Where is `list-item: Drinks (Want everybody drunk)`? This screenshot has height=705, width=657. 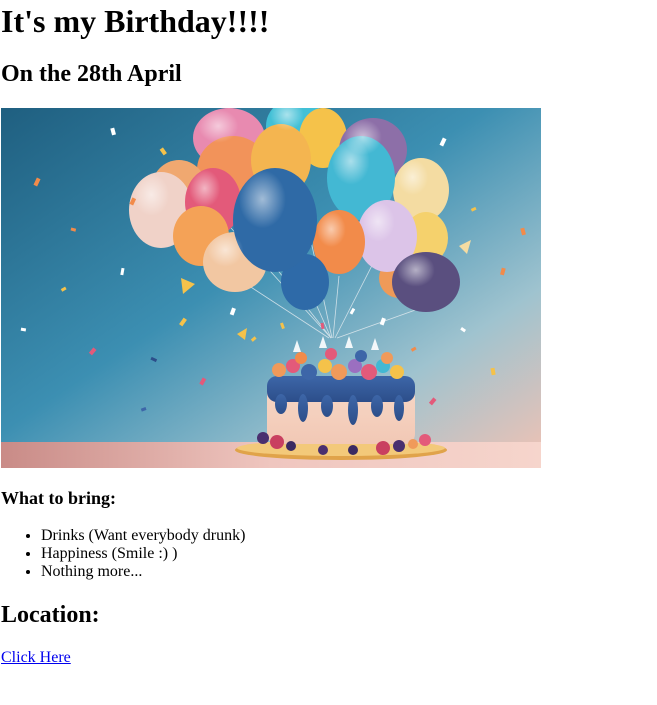
list-item: Drinks (Want everybody drunk) is located at coordinates (143, 536).